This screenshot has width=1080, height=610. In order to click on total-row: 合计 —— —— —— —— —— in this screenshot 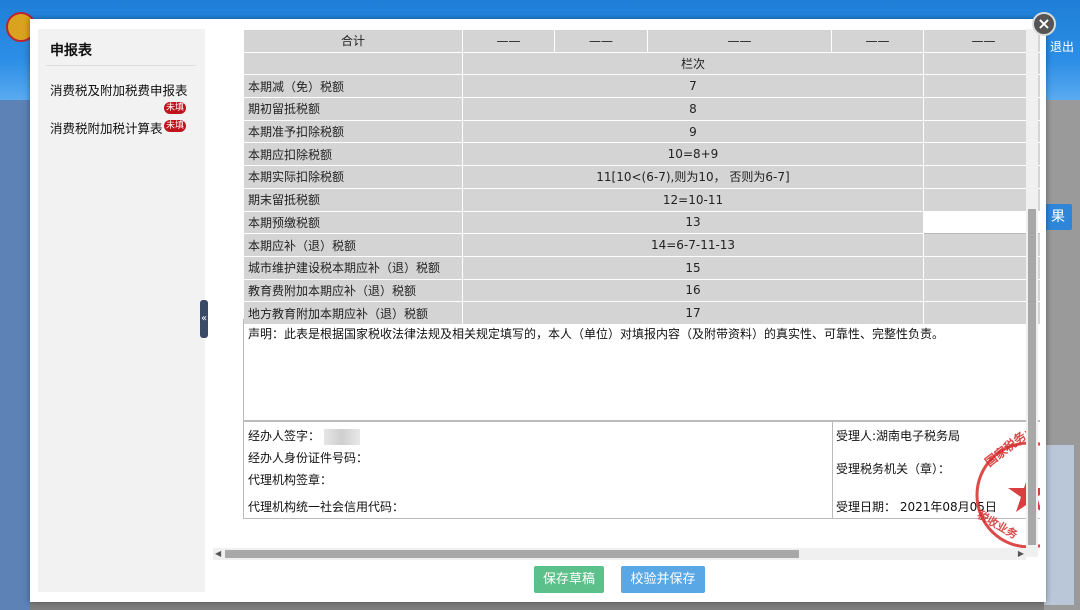, I will do `click(641, 41)`.